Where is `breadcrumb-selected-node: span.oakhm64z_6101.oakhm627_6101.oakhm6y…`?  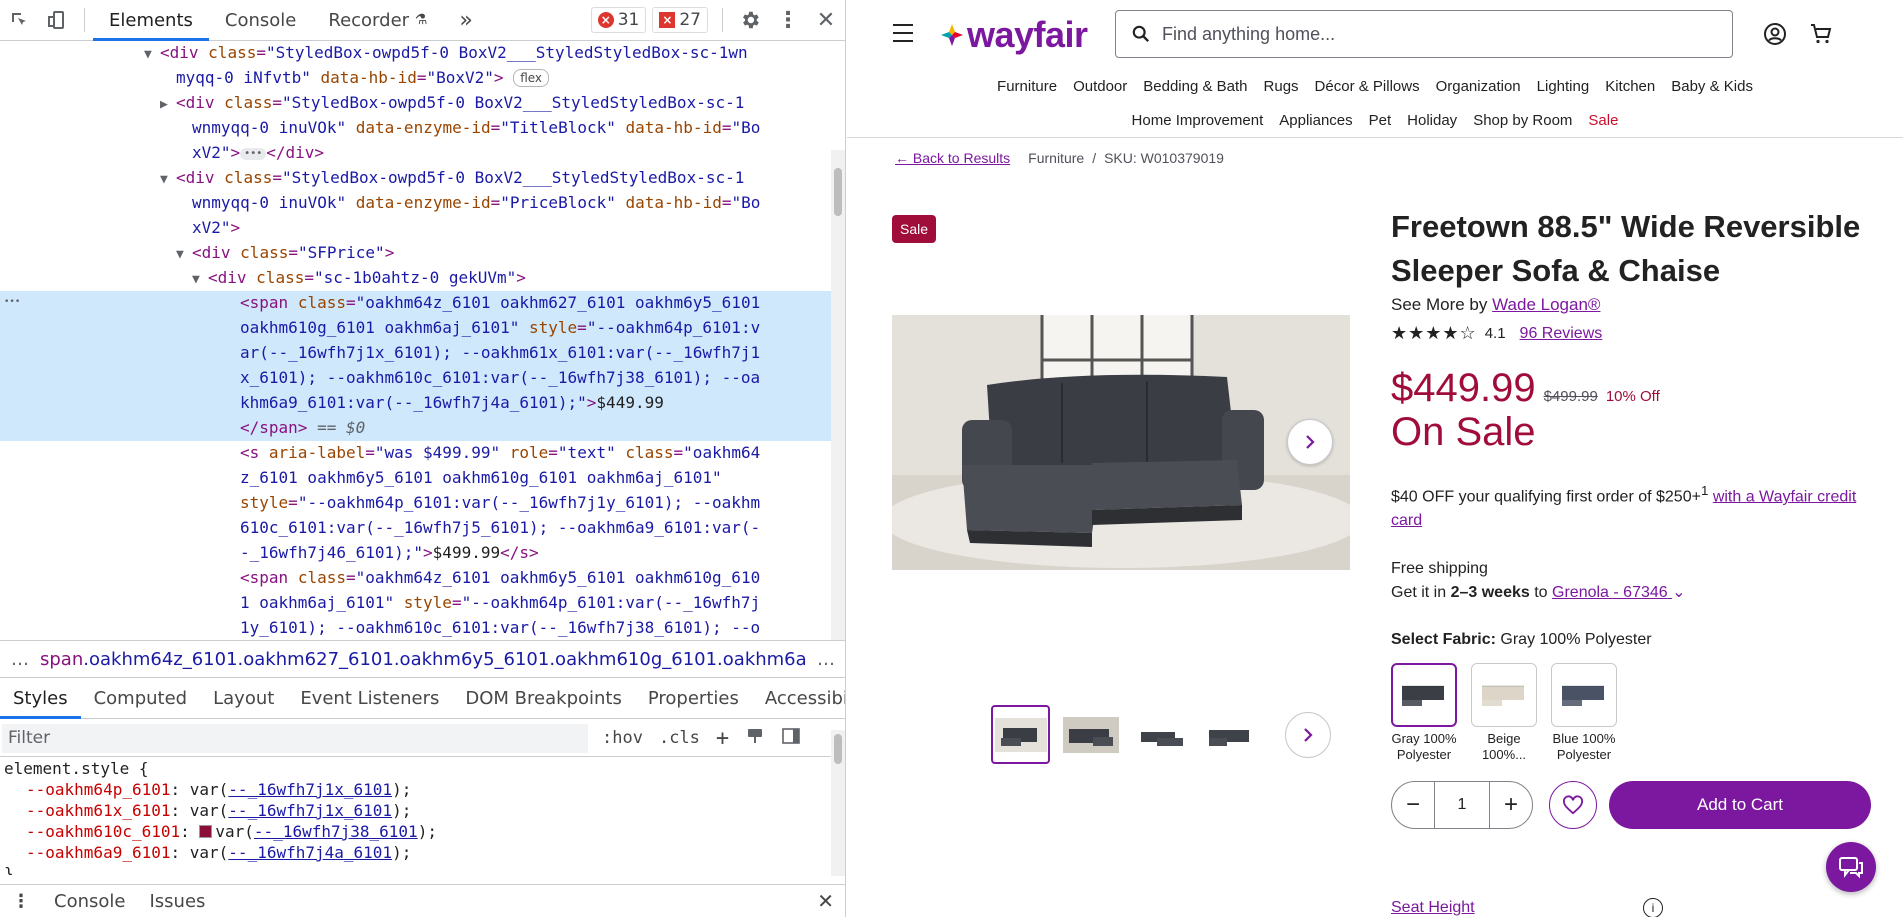
breadcrumb-selected-node: span.oakhm64z_6101.oakhm627_6101.oakhm6y… is located at coordinates (423, 659).